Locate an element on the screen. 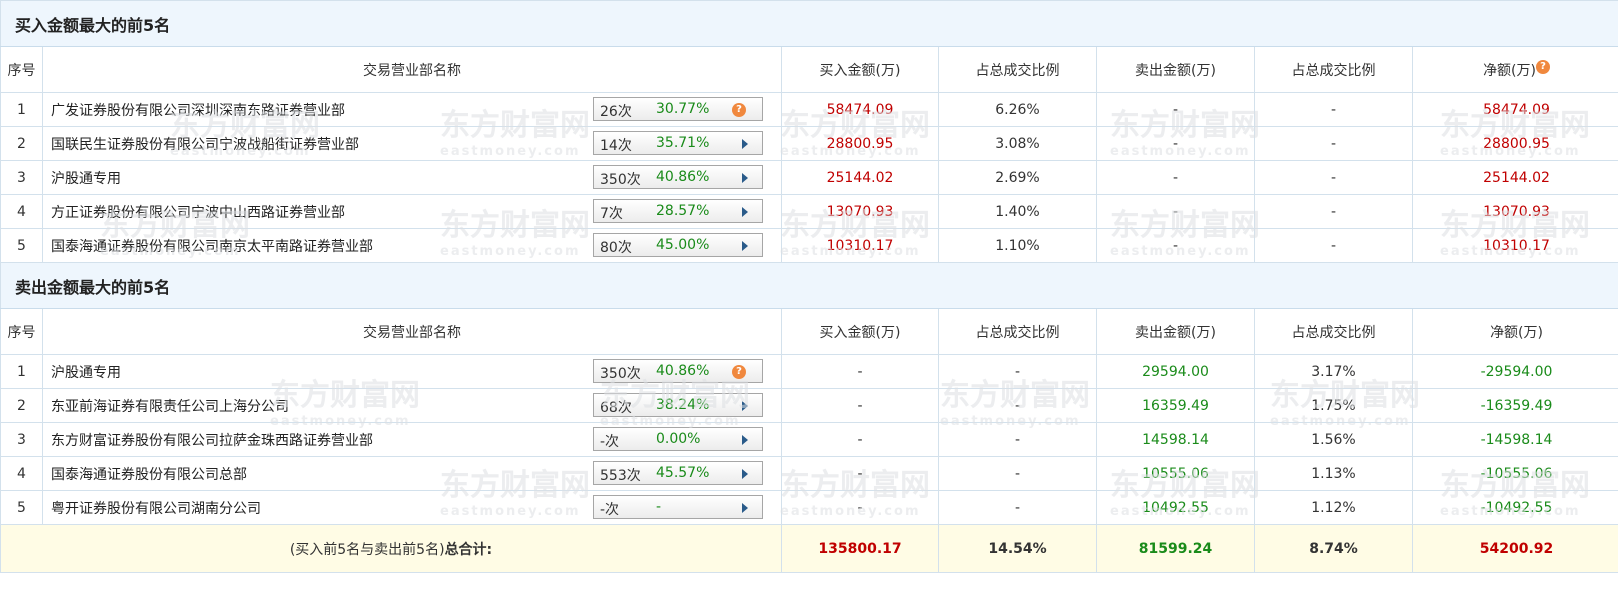 This screenshot has height=601, width=1618. broker-stats-button: -次 0.00% is located at coordinates (678, 439).